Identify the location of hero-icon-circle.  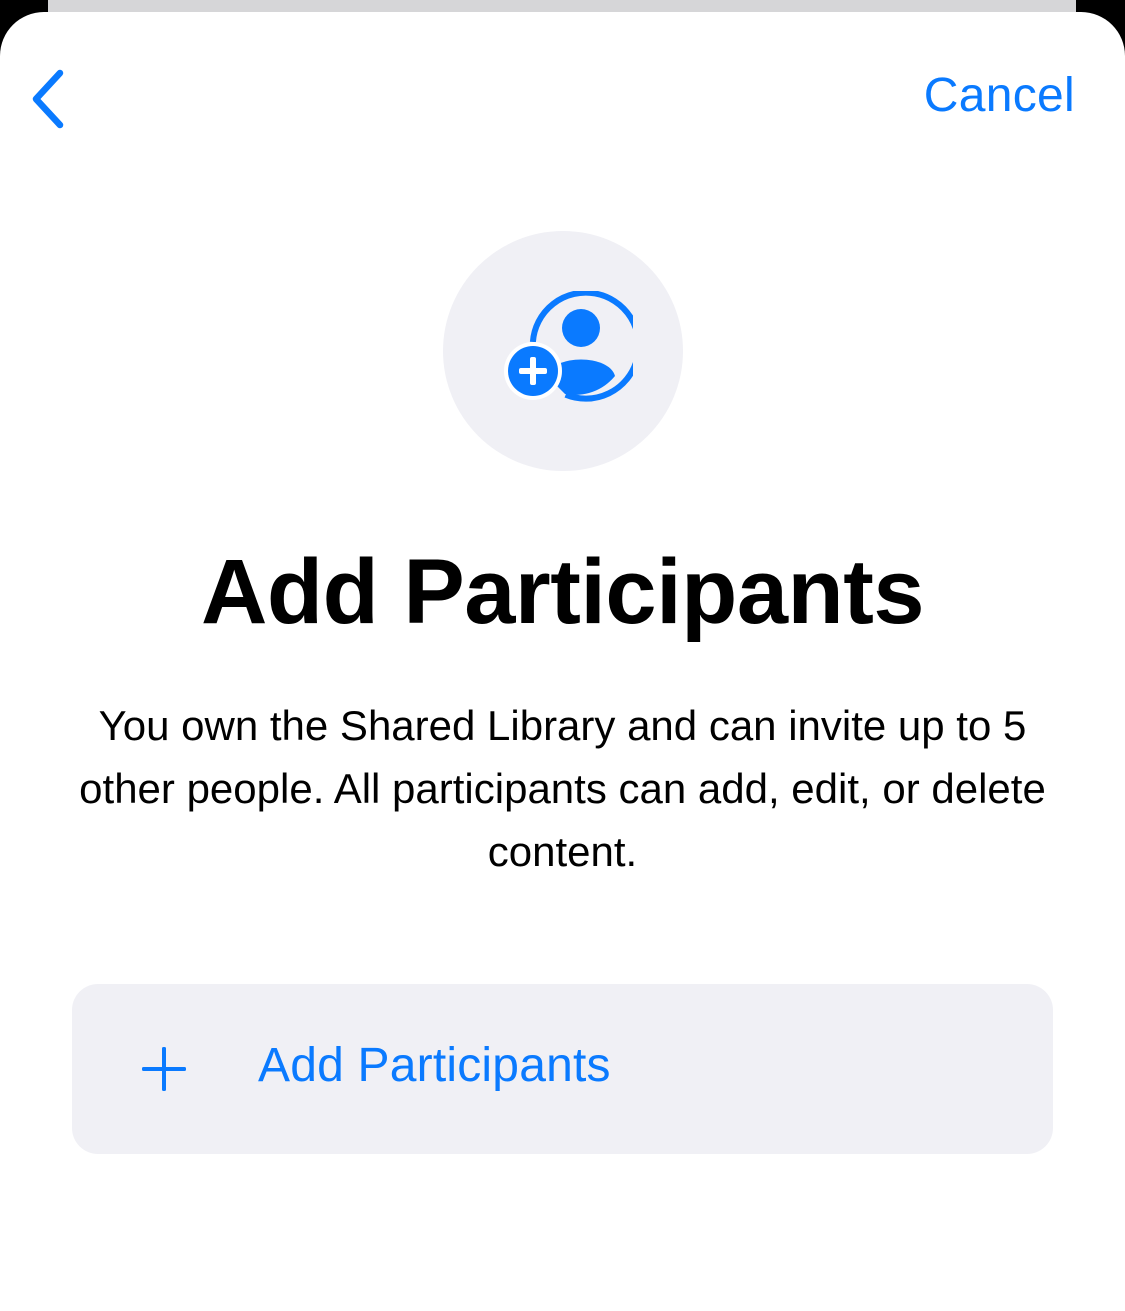
(563, 351).